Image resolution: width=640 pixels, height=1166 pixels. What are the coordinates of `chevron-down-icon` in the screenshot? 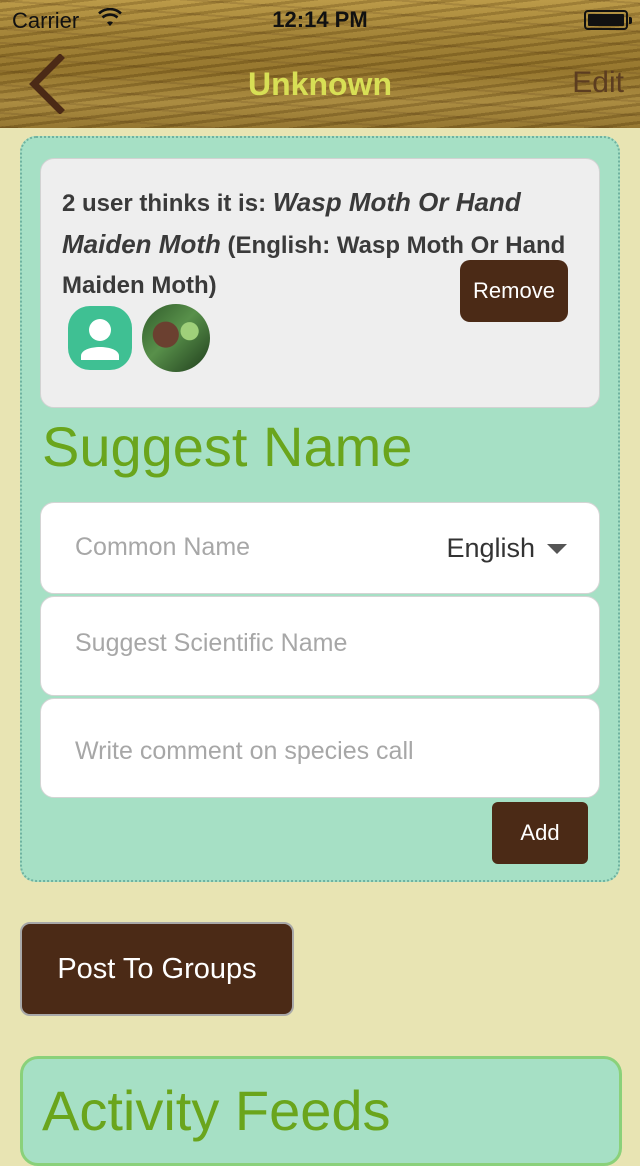 It's located at (557, 548).